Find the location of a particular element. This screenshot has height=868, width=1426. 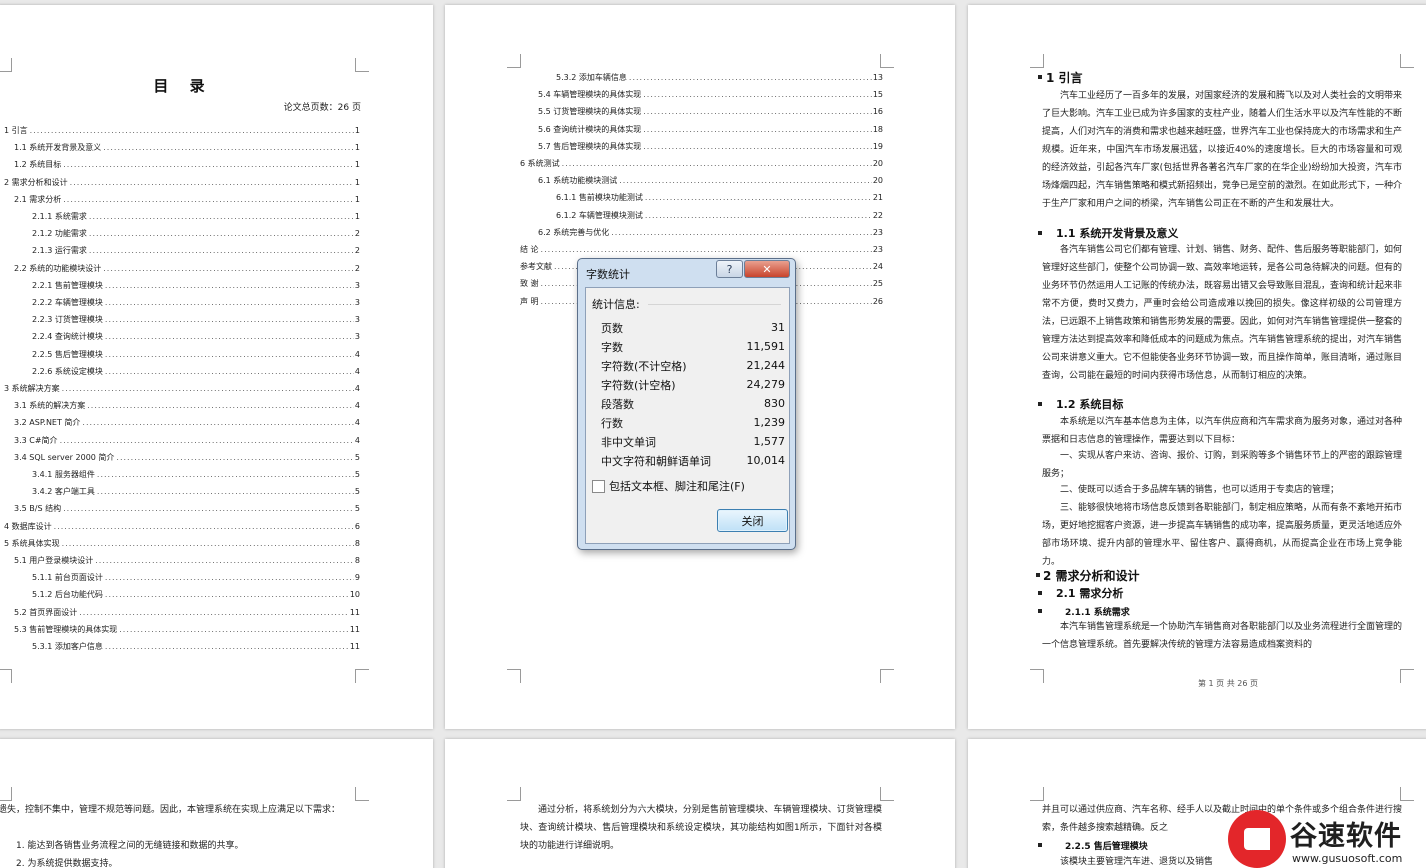

close-button: 关闭 is located at coordinates (752, 520).